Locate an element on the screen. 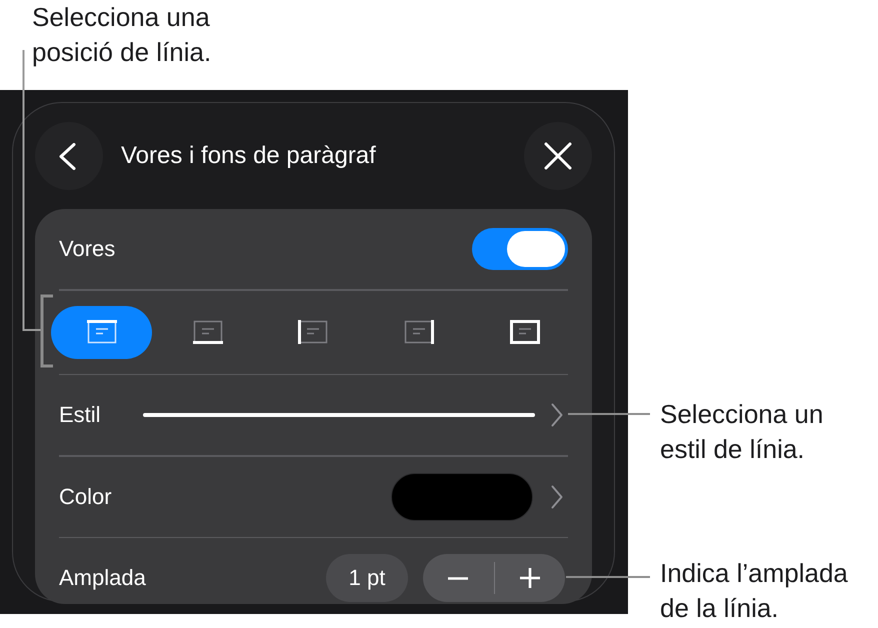 This screenshot has width=878, height=628. chevron-left-icon is located at coordinates (67, 156).